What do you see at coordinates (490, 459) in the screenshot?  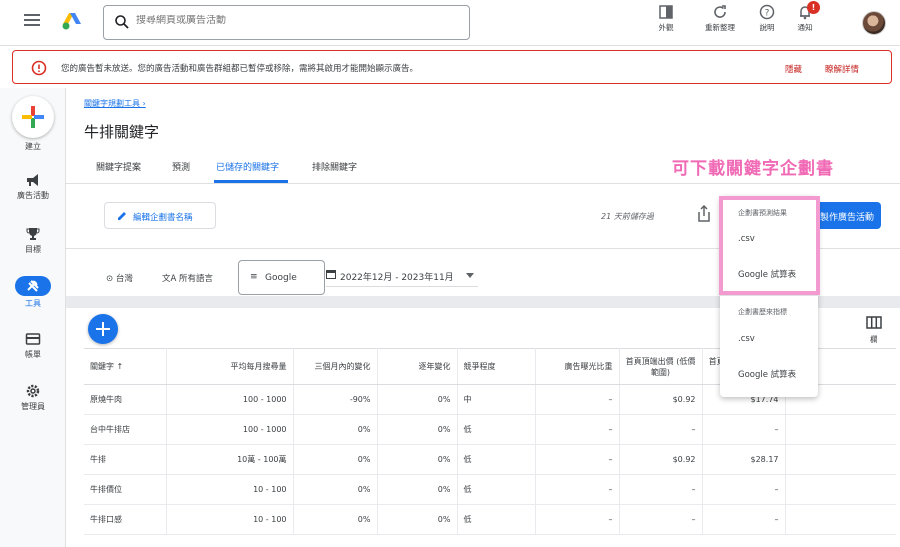 I see `table-row: 牛排 10萬 - 100萬 0% 0% 低 – $0.92 $28.17` at bounding box center [490, 459].